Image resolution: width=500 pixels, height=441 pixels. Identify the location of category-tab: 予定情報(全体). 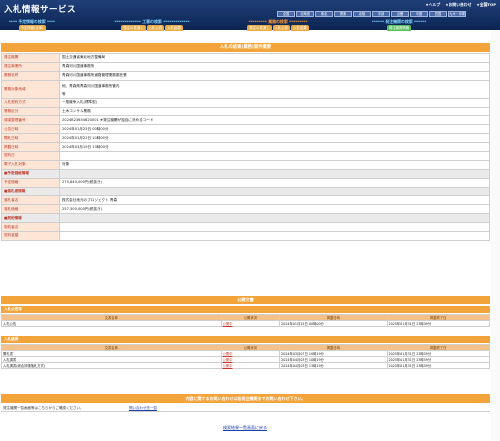
(32, 27).